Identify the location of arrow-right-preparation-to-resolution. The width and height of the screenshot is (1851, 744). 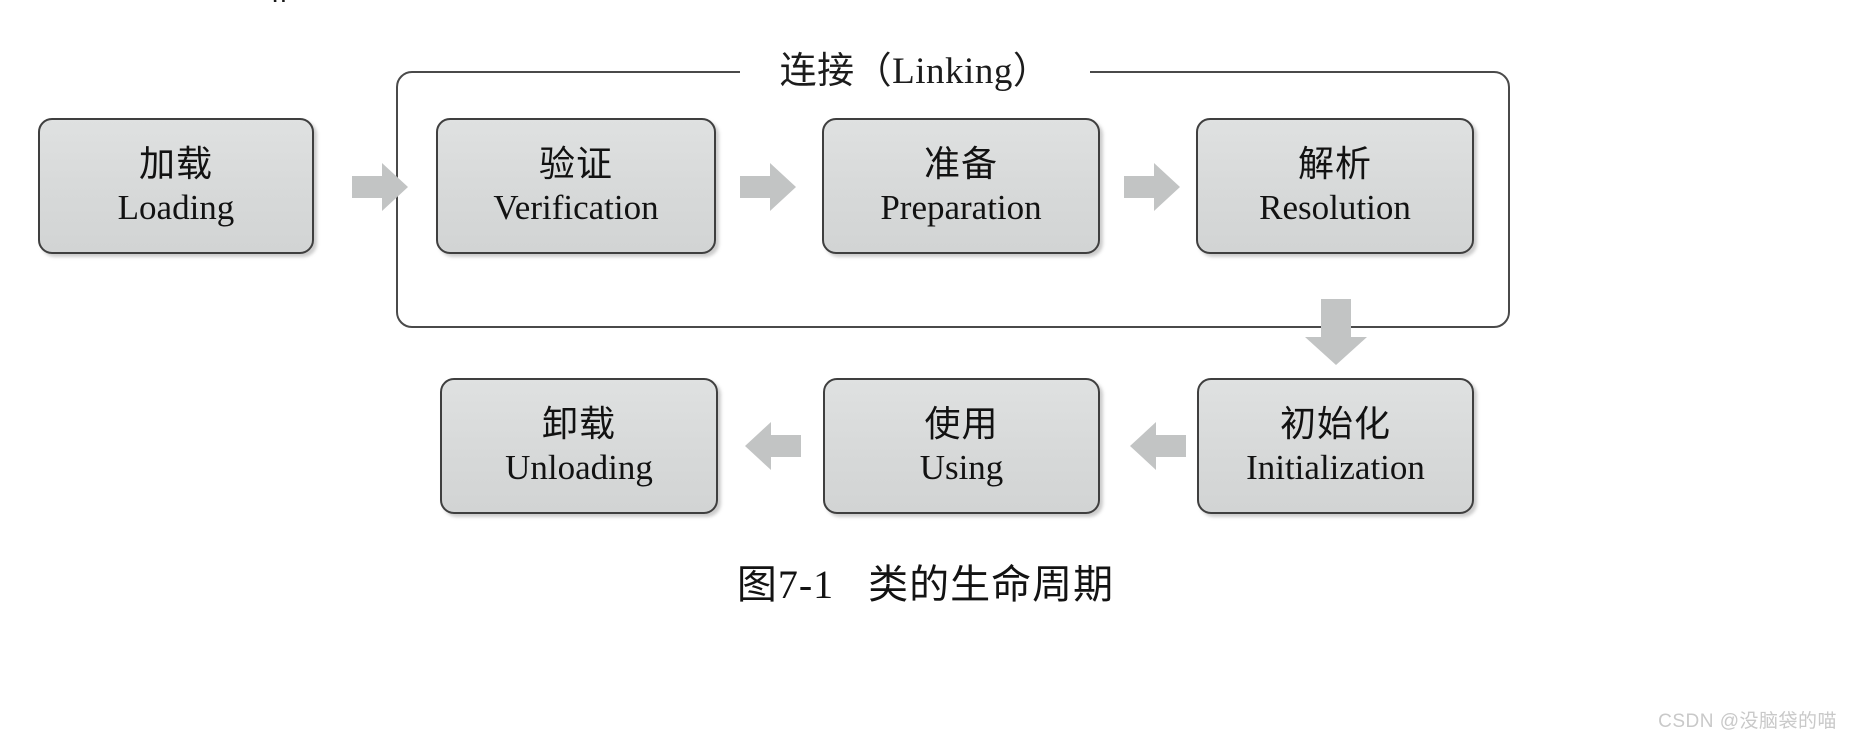
(1152, 187).